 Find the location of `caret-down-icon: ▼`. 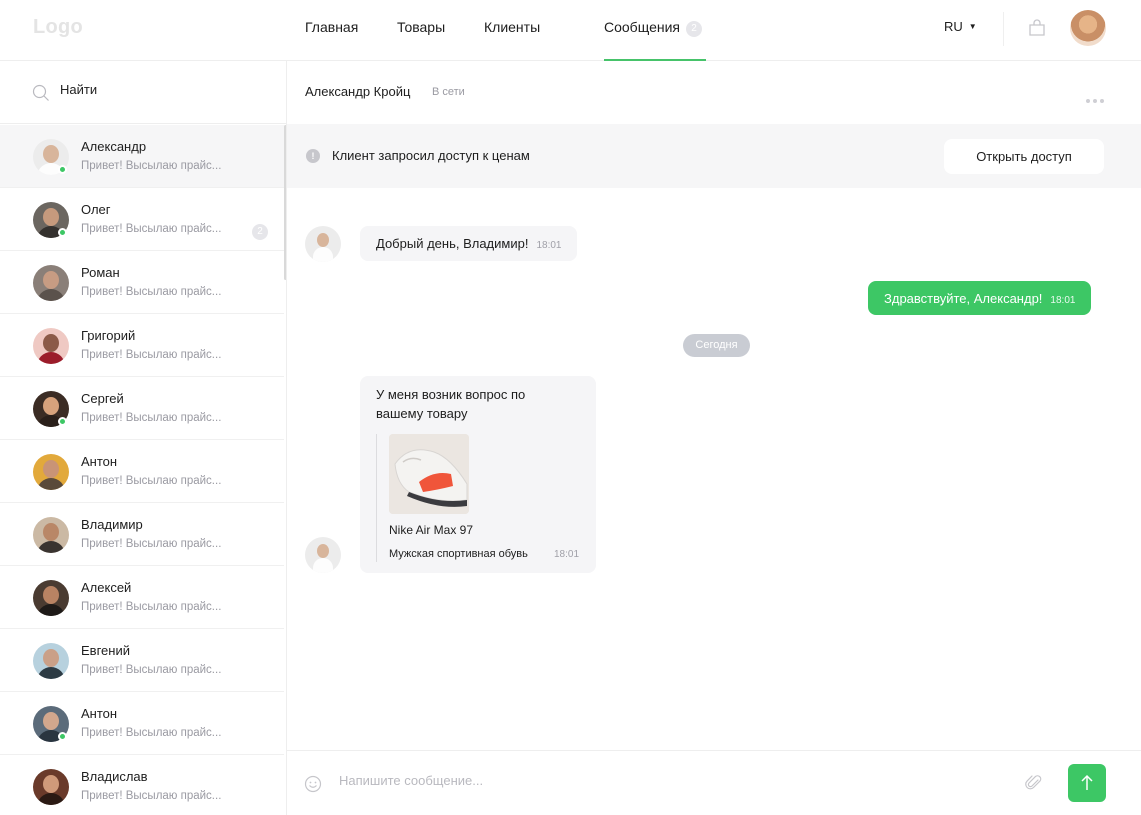

caret-down-icon: ▼ is located at coordinates (972, 26).